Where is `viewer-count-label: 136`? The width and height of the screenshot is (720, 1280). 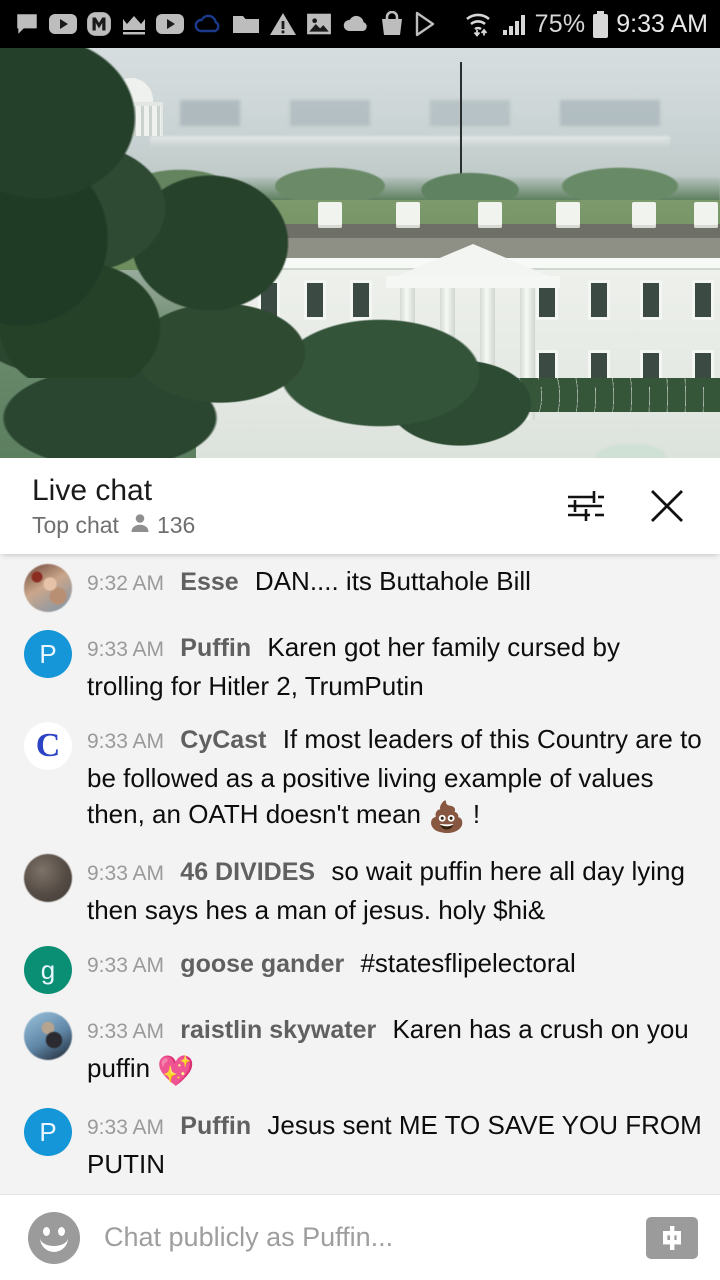 viewer-count-label: 136 is located at coordinates (176, 524).